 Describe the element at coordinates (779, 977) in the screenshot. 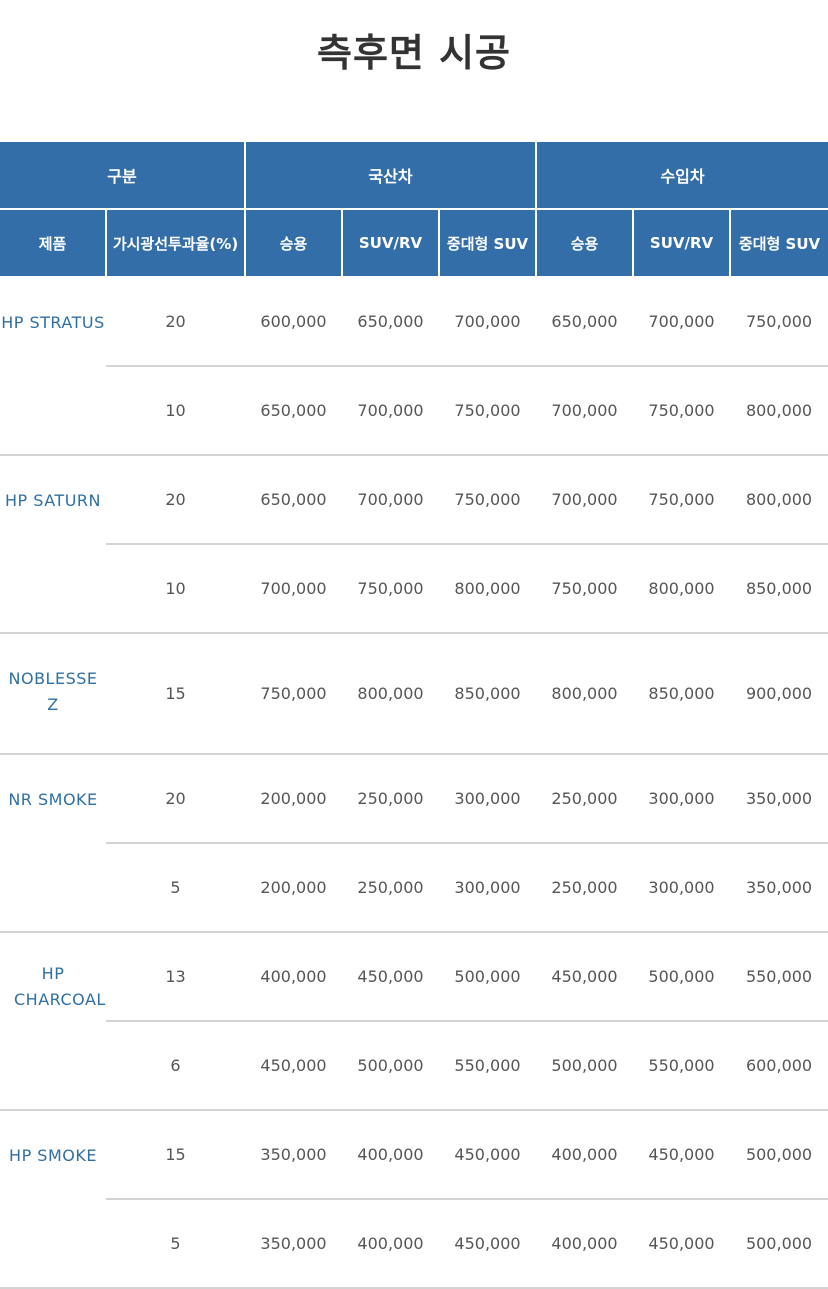

I see `price-cell-imported-large-suv: 550,000` at that location.